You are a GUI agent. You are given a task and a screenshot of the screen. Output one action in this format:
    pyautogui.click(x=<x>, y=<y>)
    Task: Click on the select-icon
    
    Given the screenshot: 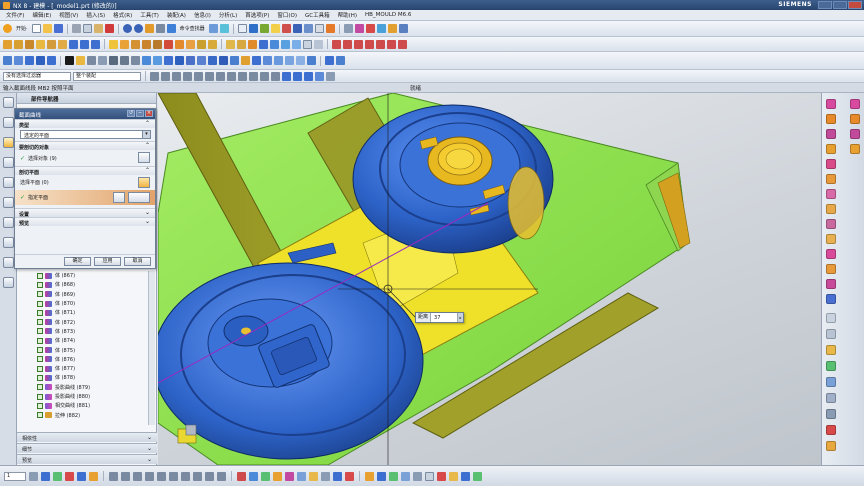 What is the action you would take?
    pyautogui.click(x=242, y=28)
    